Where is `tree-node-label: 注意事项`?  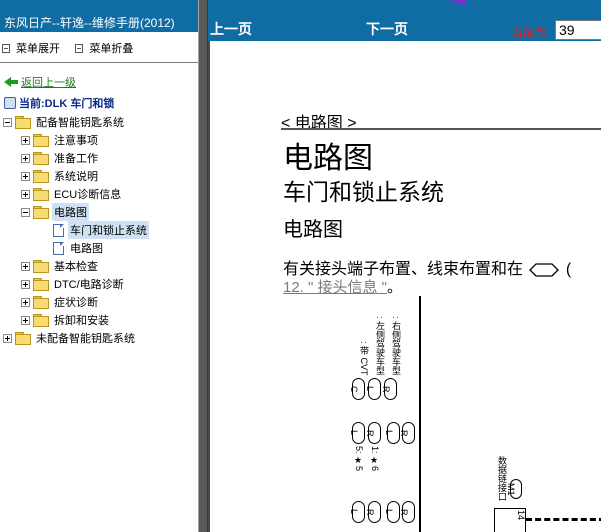
tree-node-label: 注意事项 is located at coordinates (76, 141).